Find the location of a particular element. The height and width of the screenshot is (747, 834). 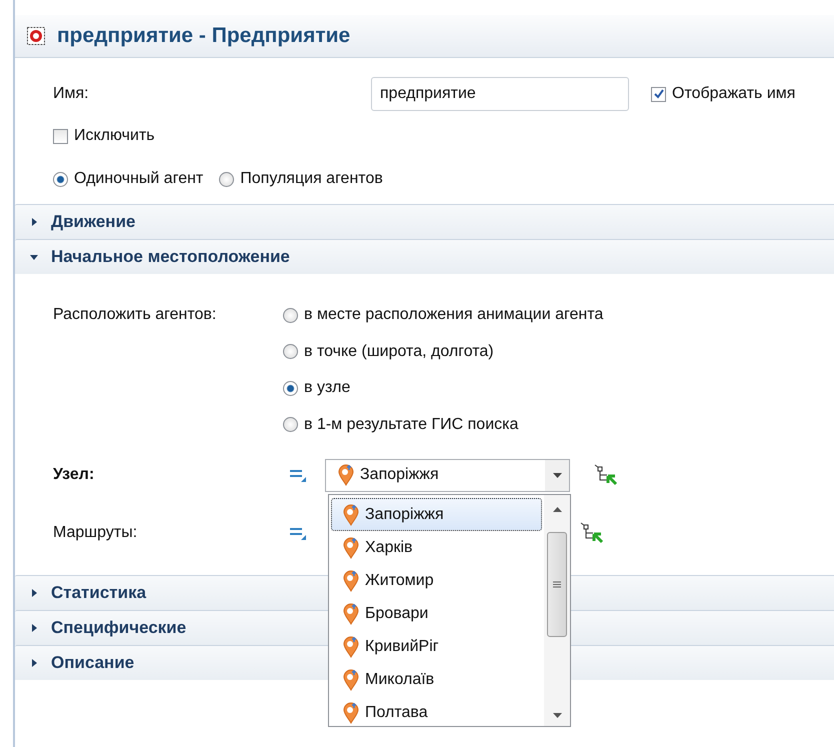

radio-label: в узле is located at coordinates (327, 388).